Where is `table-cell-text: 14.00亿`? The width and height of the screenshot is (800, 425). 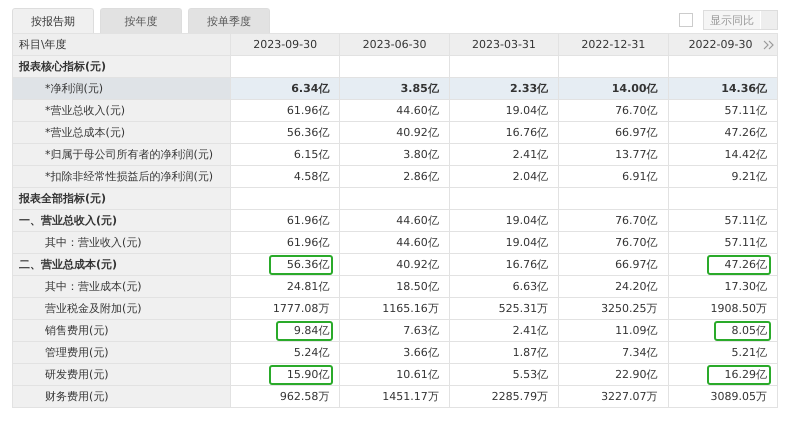
table-cell-text: 14.00亿 is located at coordinates (634, 88).